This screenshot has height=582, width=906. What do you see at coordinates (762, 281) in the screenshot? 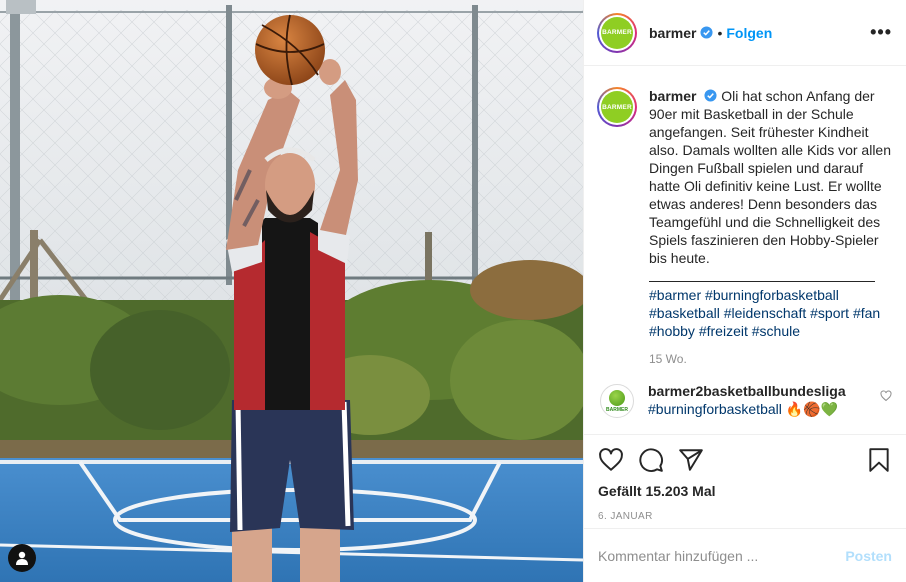
I see `caption-divider` at bounding box center [762, 281].